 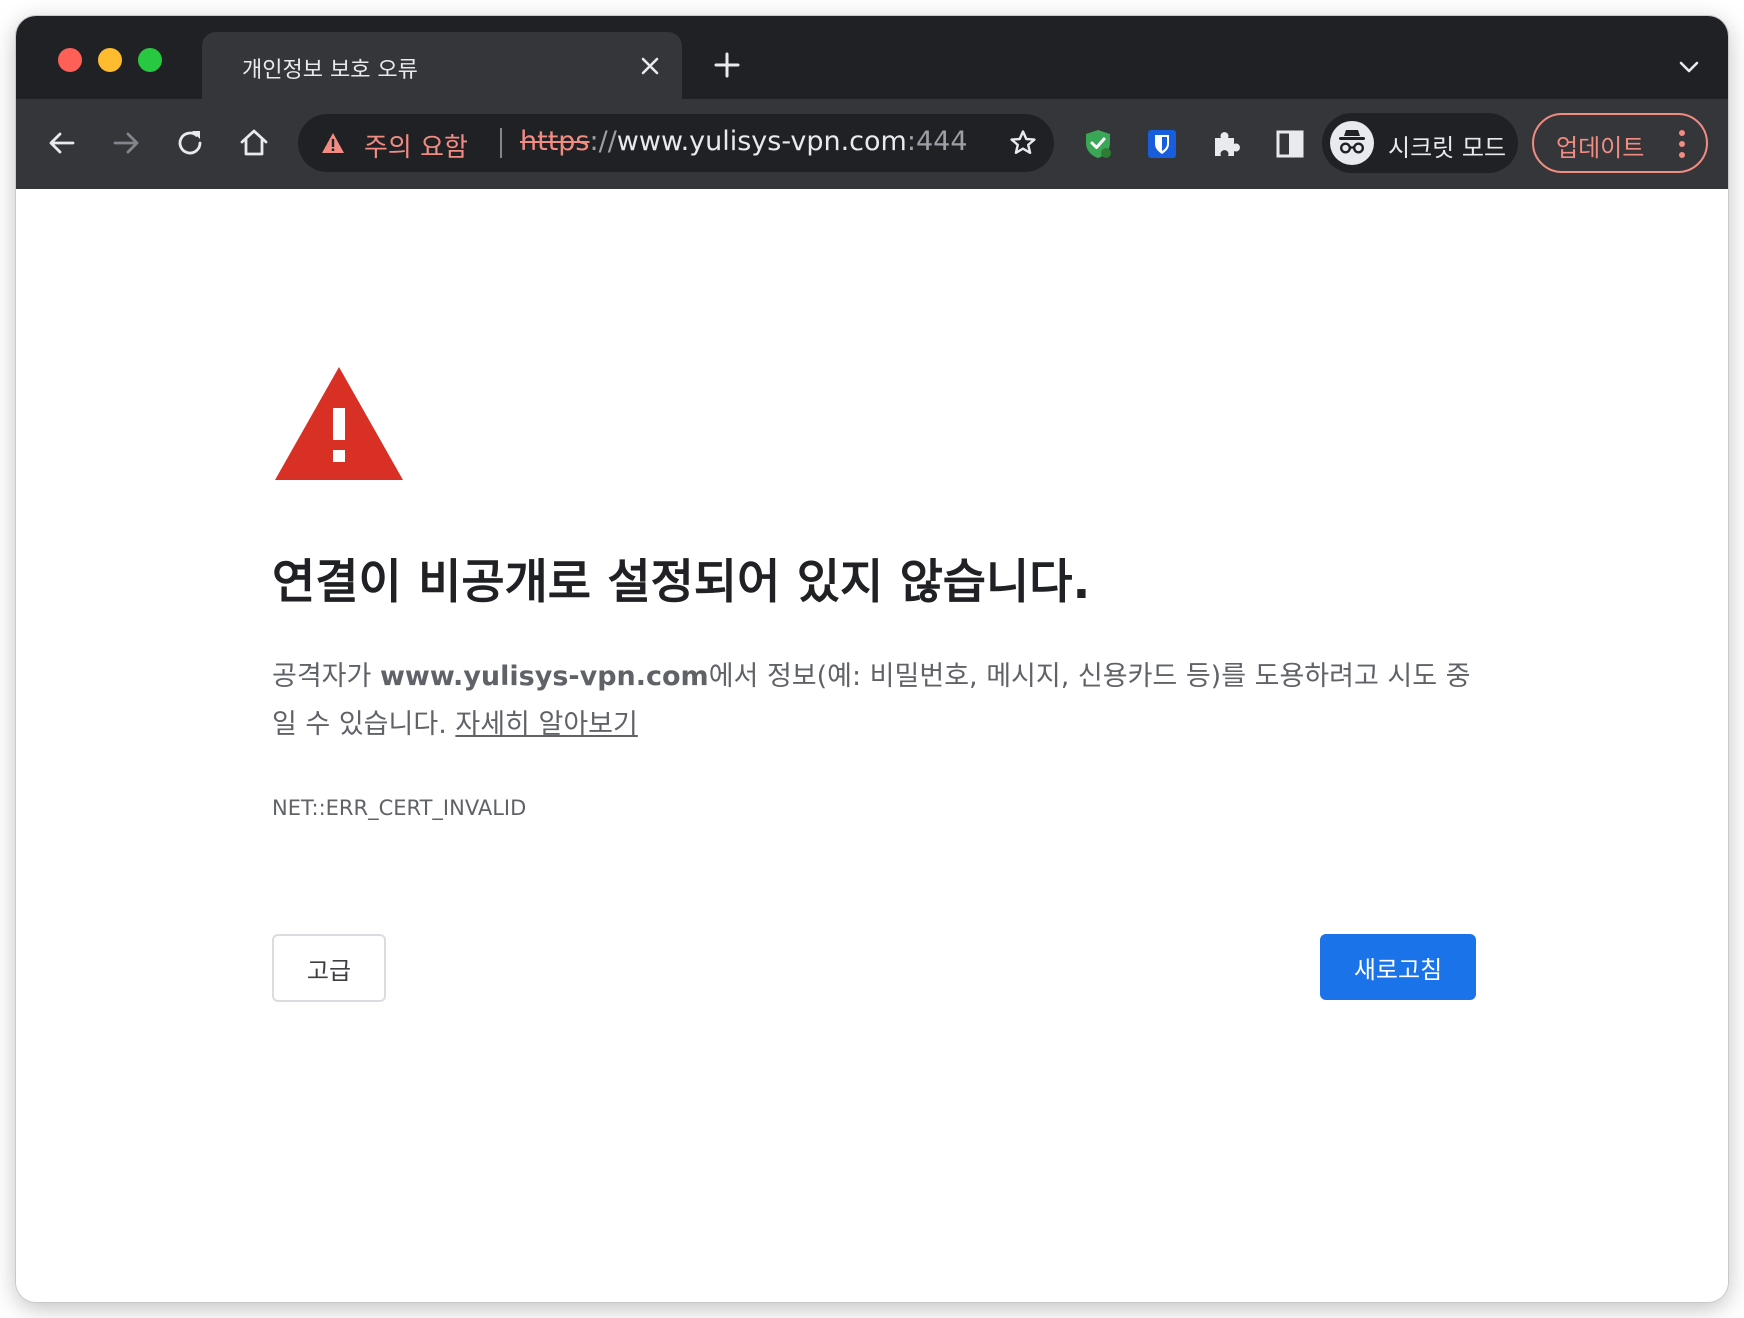 What do you see at coordinates (555, 141) in the screenshot?
I see `url-scheme: https` at bounding box center [555, 141].